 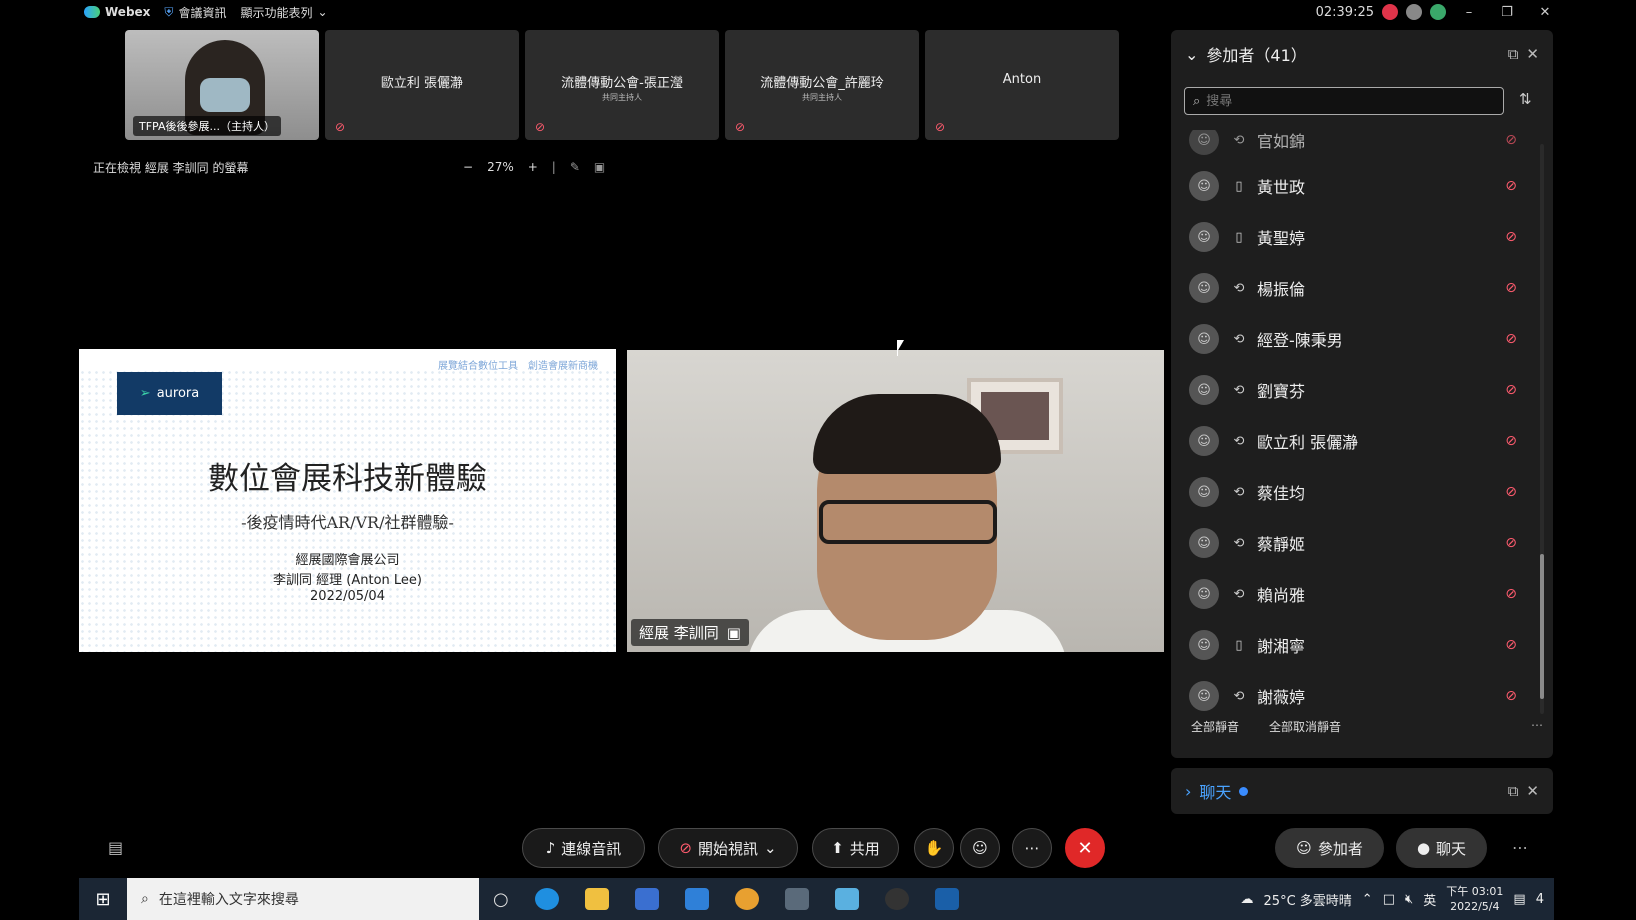 What do you see at coordinates (546, 899) in the screenshot?
I see `edge-icon` at bounding box center [546, 899].